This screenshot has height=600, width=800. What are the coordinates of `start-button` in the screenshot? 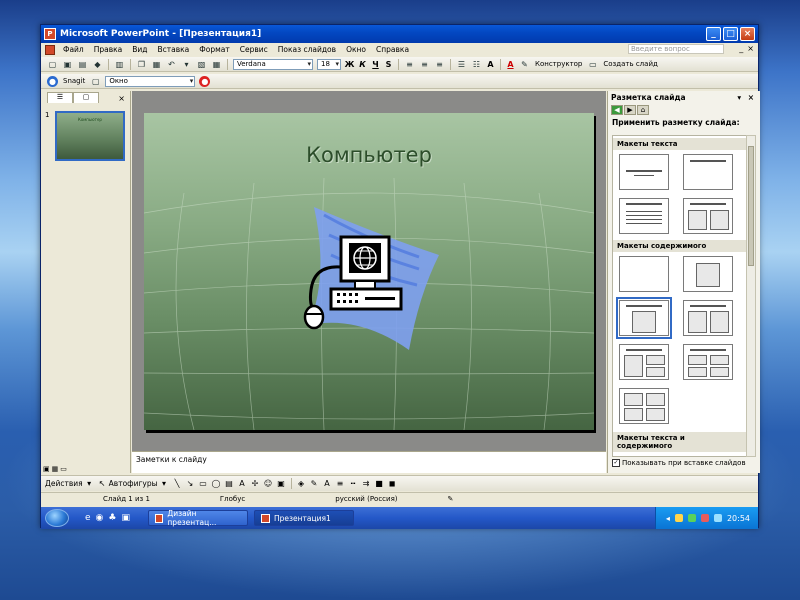 It's located at (57, 518).